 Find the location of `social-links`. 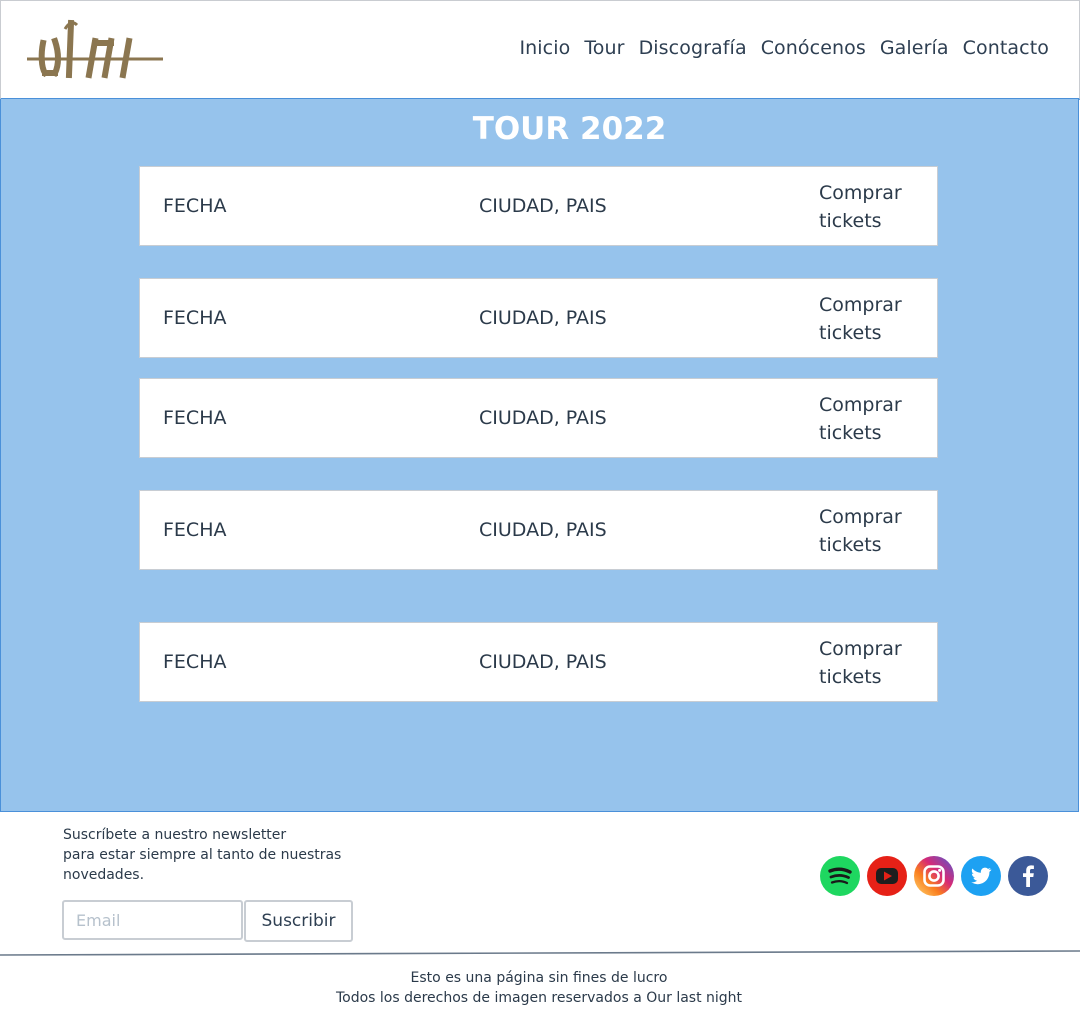

social-links is located at coordinates (934, 876).